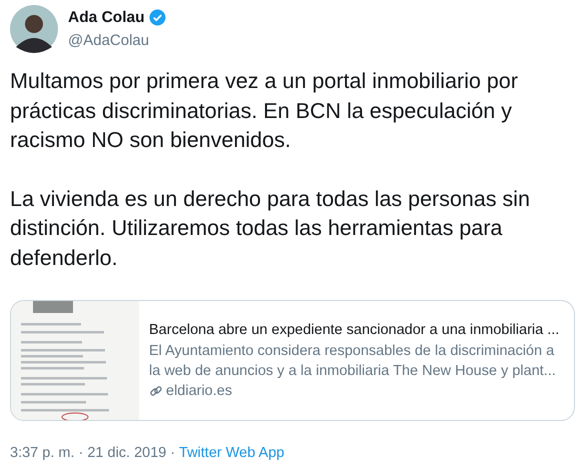  Describe the element at coordinates (231, 453) in the screenshot. I see `source-link: Twitter Web App` at that location.